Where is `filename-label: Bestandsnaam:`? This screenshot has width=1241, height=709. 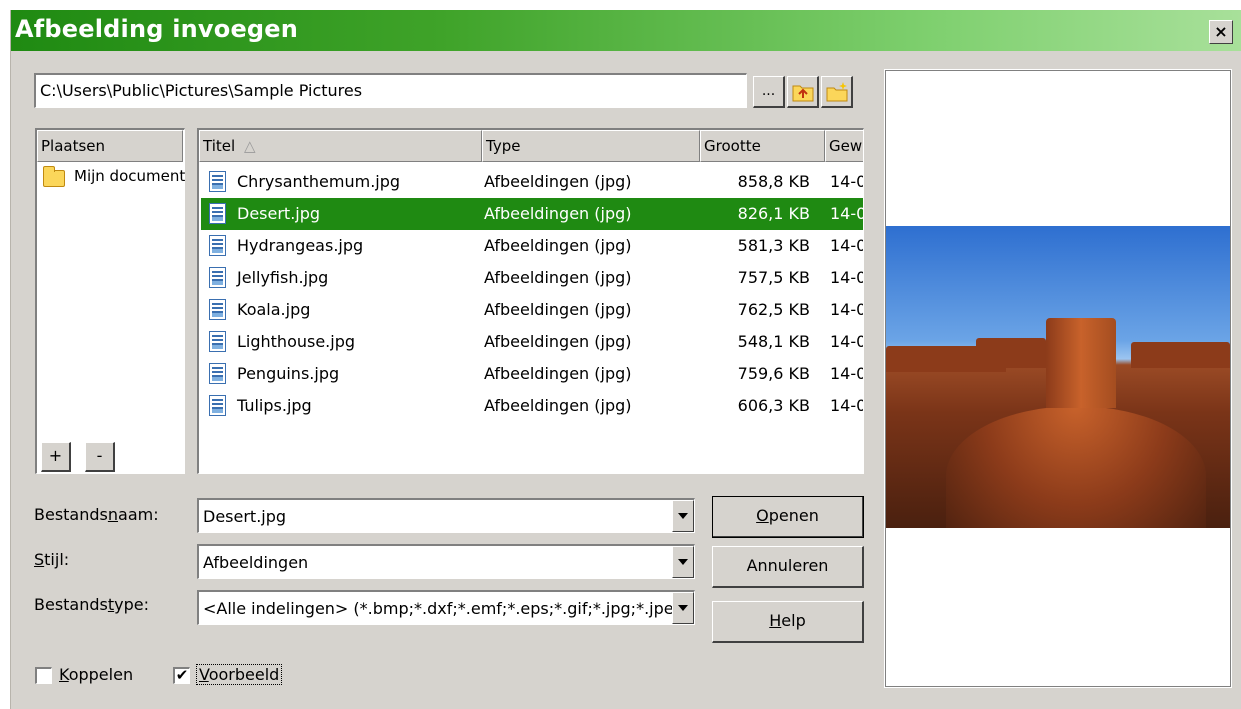
filename-label: Bestandsnaam: is located at coordinates (96, 514).